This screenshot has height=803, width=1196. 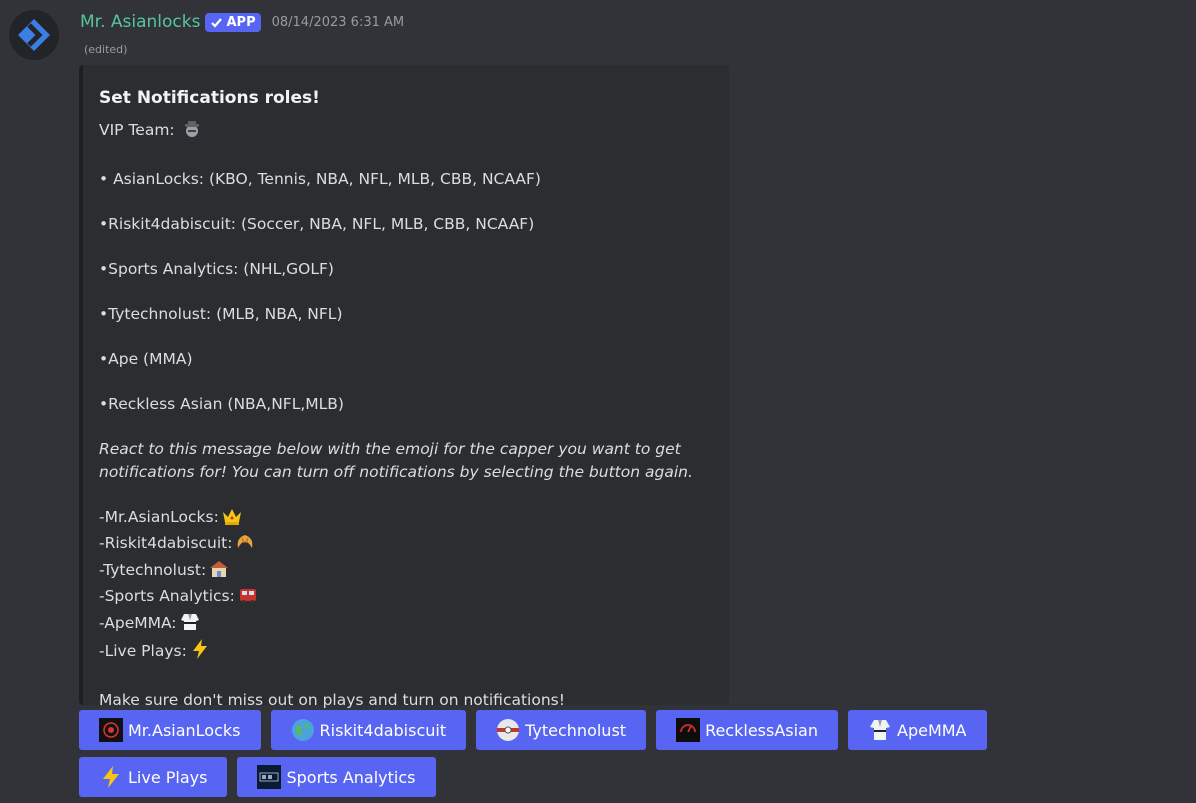 I want to click on bot-logo-icon, so click(x=34, y=35).